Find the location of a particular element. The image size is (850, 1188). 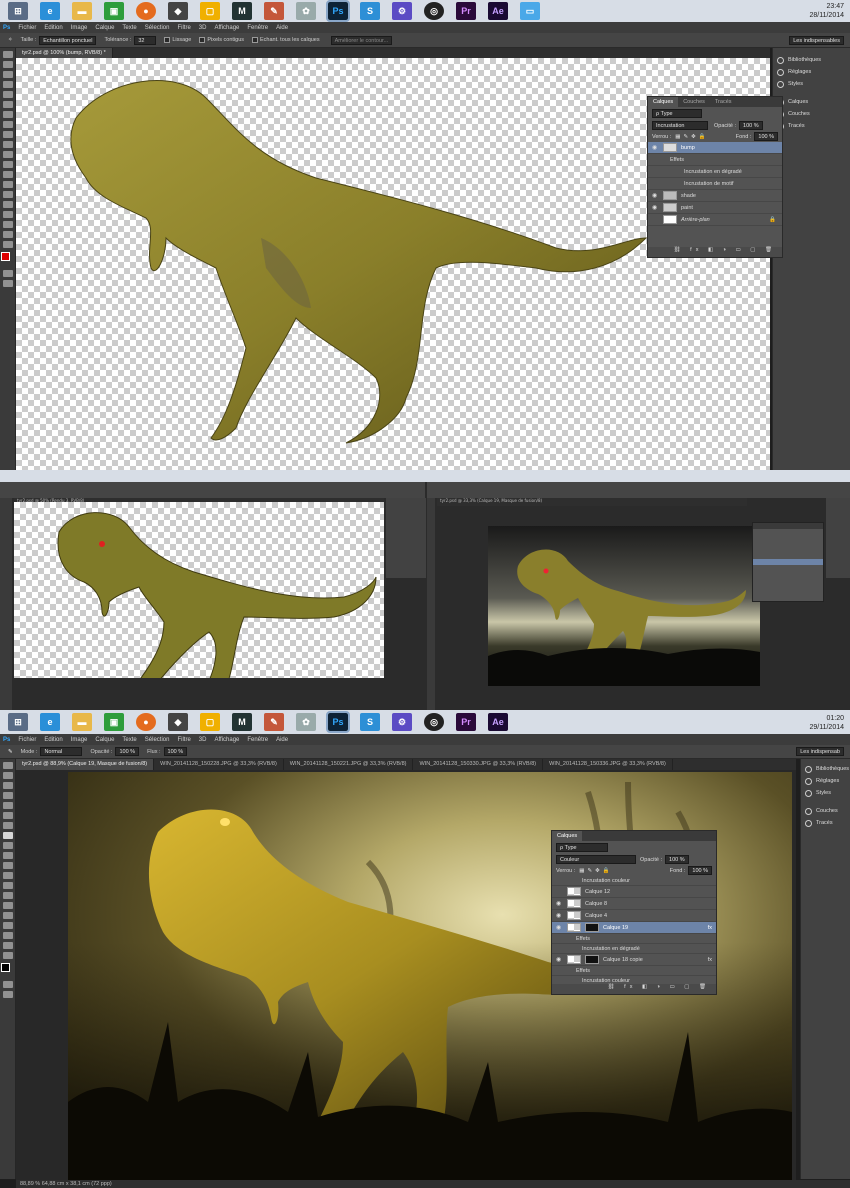

premiere-icon: Pr is located at coordinates (466, 11).